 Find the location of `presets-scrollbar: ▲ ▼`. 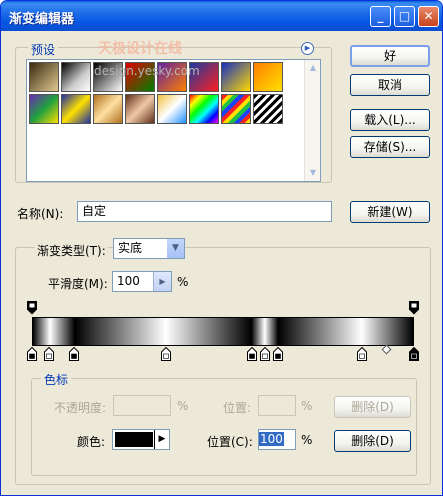

presets-scrollbar: ▲ ▼ is located at coordinates (312, 120).